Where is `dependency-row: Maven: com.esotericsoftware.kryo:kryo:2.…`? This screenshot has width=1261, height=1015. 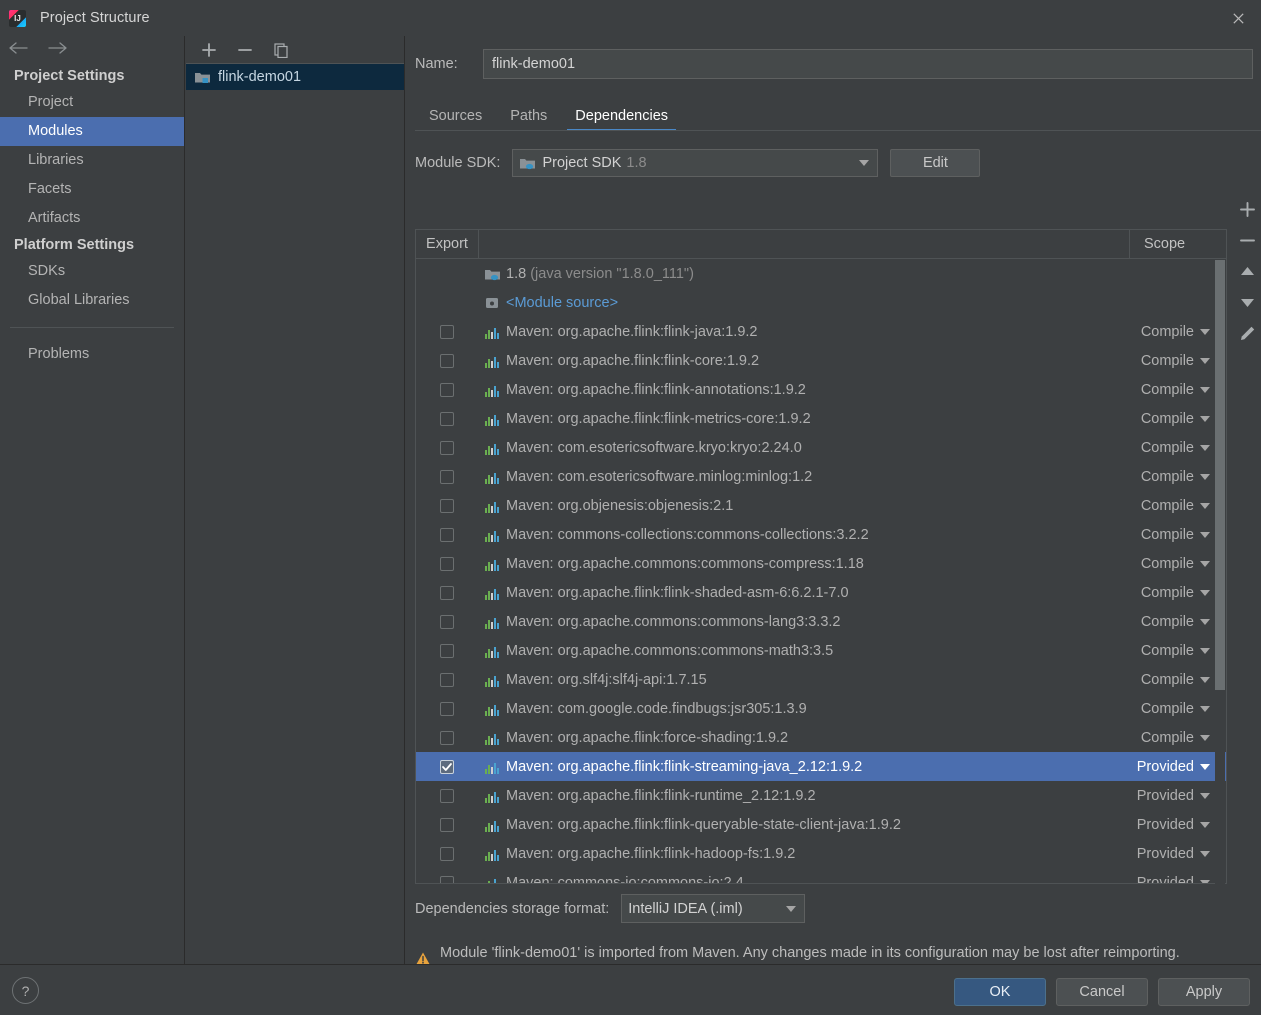 dependency-row: Maven: com.esotericsoftware.kryo:kryo:2.… is located at coordinates (821, 447).